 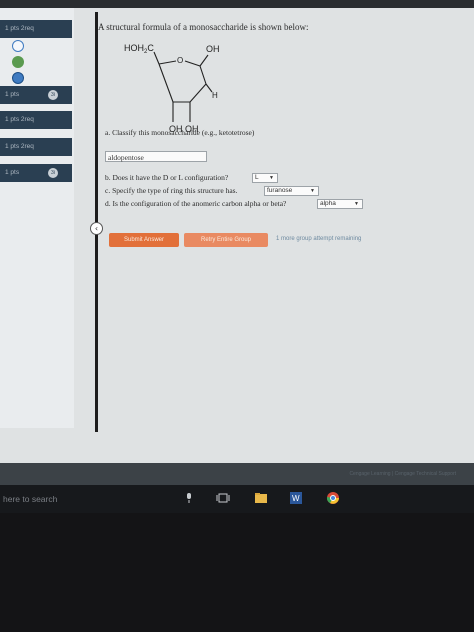 I want to click on furanose-structure: HOH2C O OH H OH OH, so click(x=172, y=88).